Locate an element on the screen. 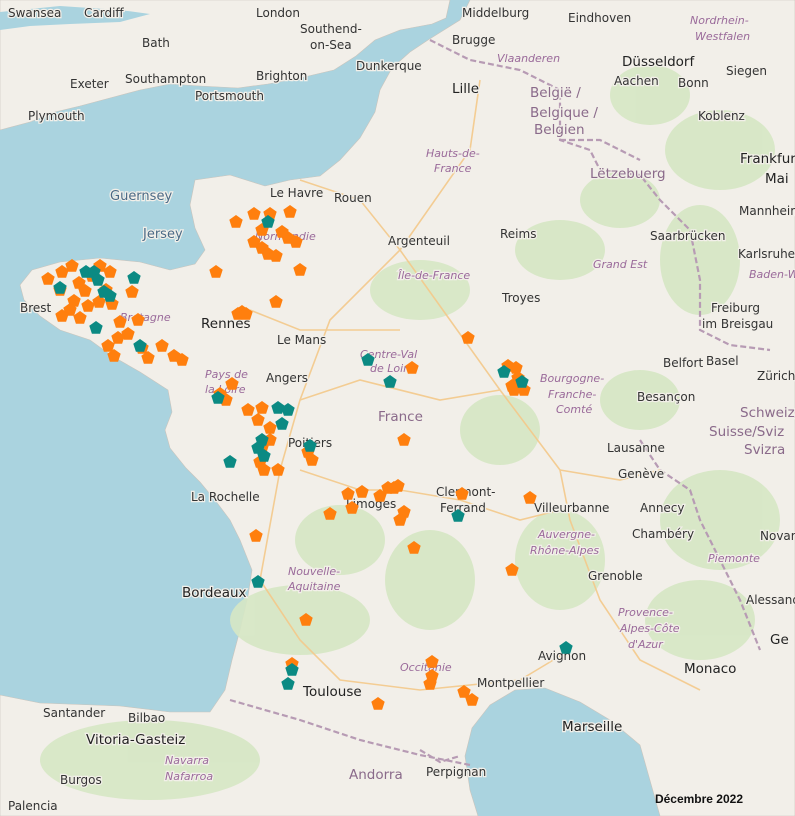  map-label-aachen: Aachen is located at coordinates (636, 81).